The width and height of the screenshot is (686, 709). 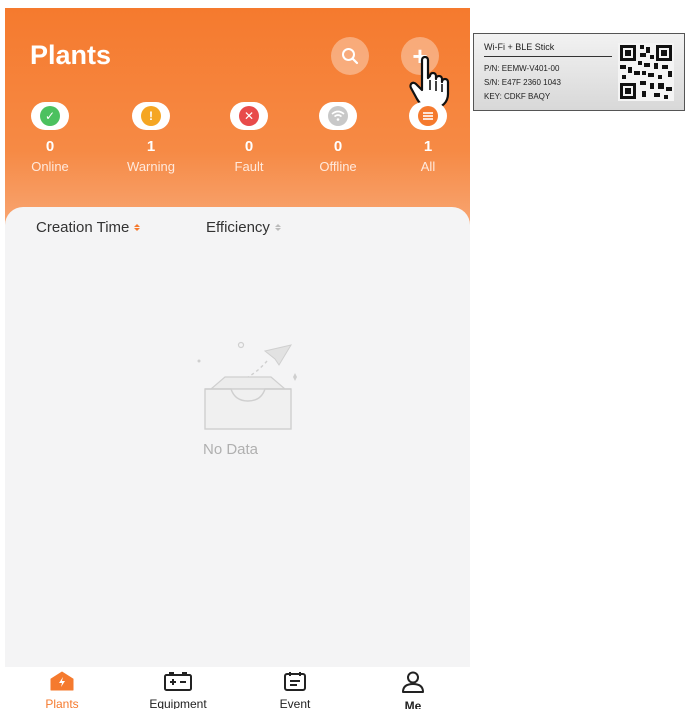 What do you see at coordinates (88, 227) in the screenshot?
I see `sort-creation-time: Creation Time` at bounding box center [88, 227].